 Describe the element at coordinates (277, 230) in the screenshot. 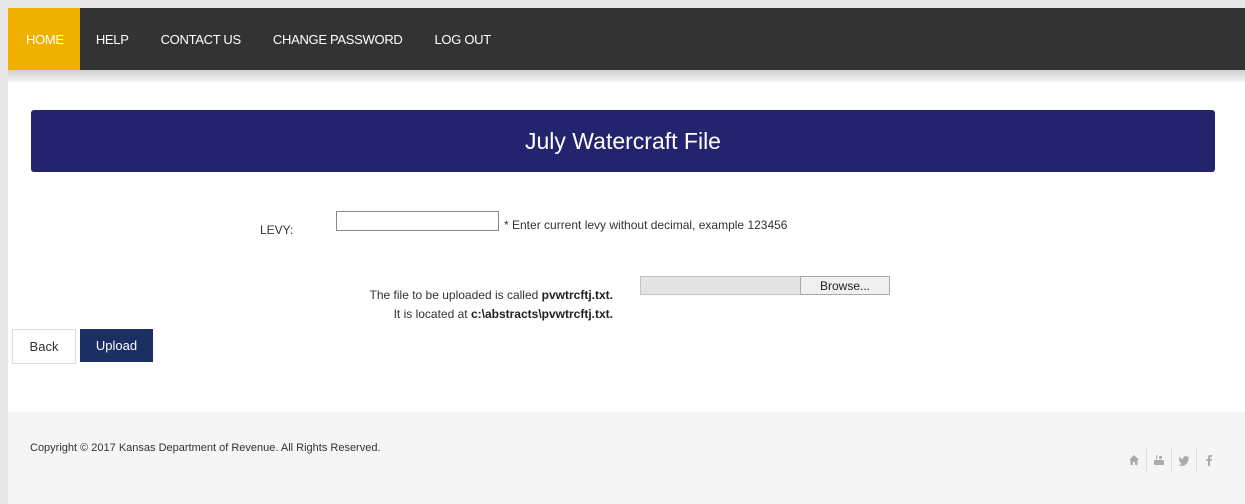

I see `levy-label: LEVY:` at that location.